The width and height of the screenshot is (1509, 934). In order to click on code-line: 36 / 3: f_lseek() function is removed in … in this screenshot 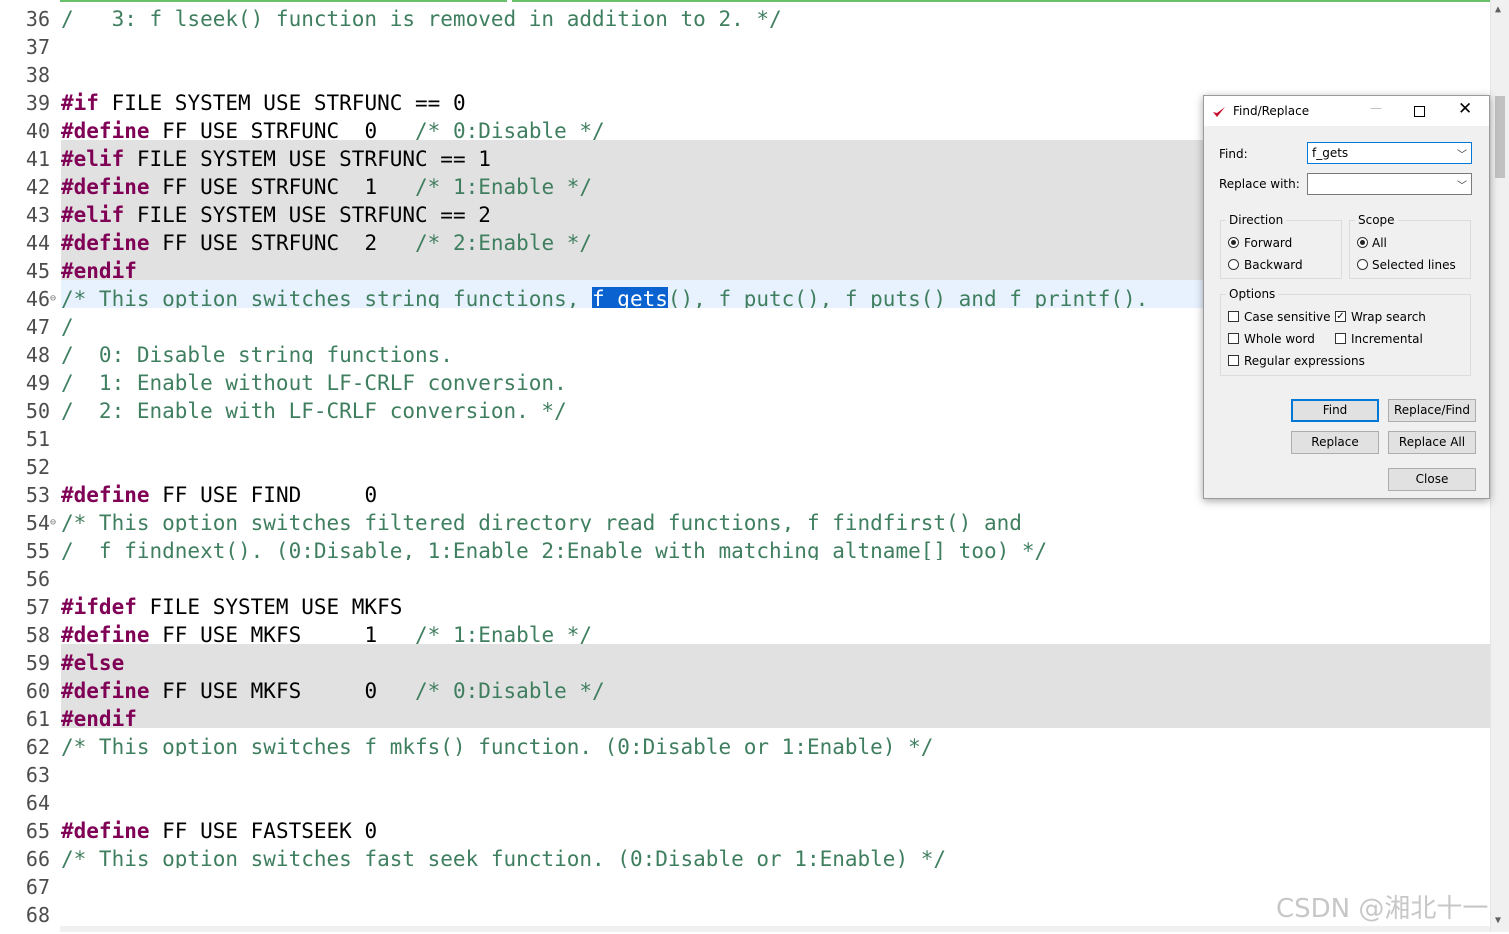, I will do `click(745, 15)`.